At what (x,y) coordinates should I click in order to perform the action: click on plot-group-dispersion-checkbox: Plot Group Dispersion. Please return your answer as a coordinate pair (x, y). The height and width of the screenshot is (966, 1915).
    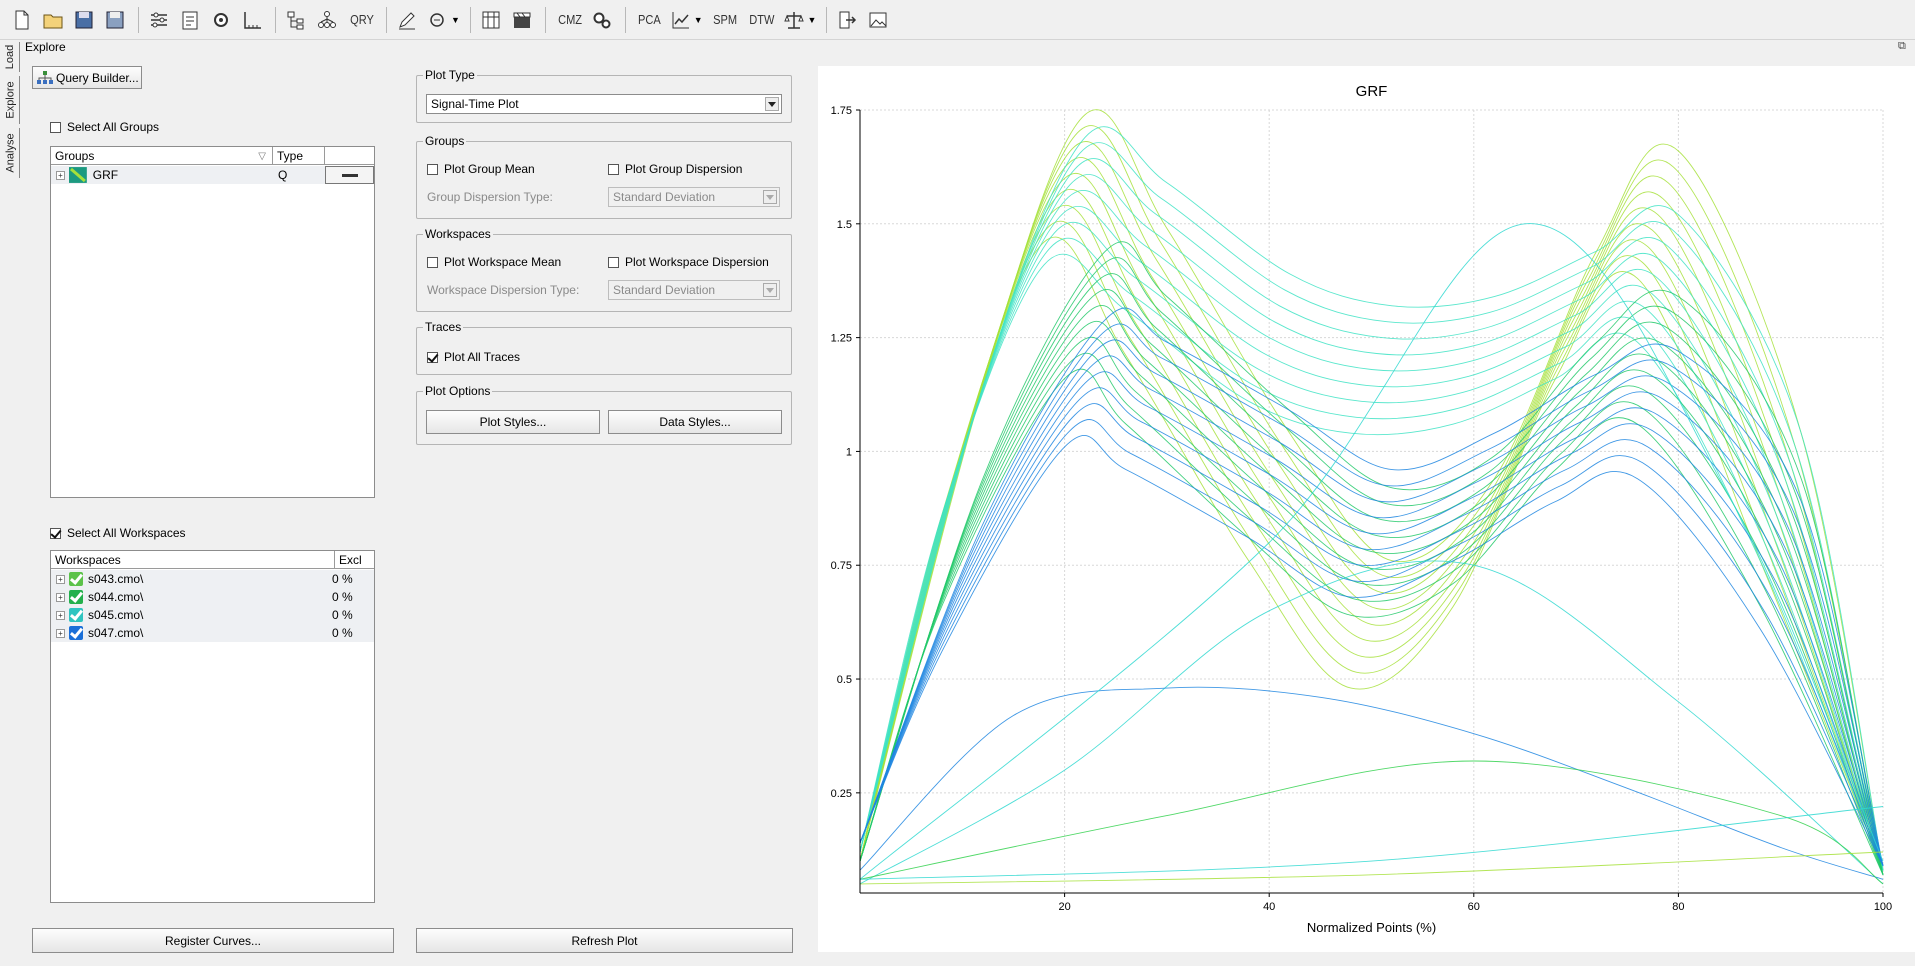
    Looking at the image, I should click on (675, 169).